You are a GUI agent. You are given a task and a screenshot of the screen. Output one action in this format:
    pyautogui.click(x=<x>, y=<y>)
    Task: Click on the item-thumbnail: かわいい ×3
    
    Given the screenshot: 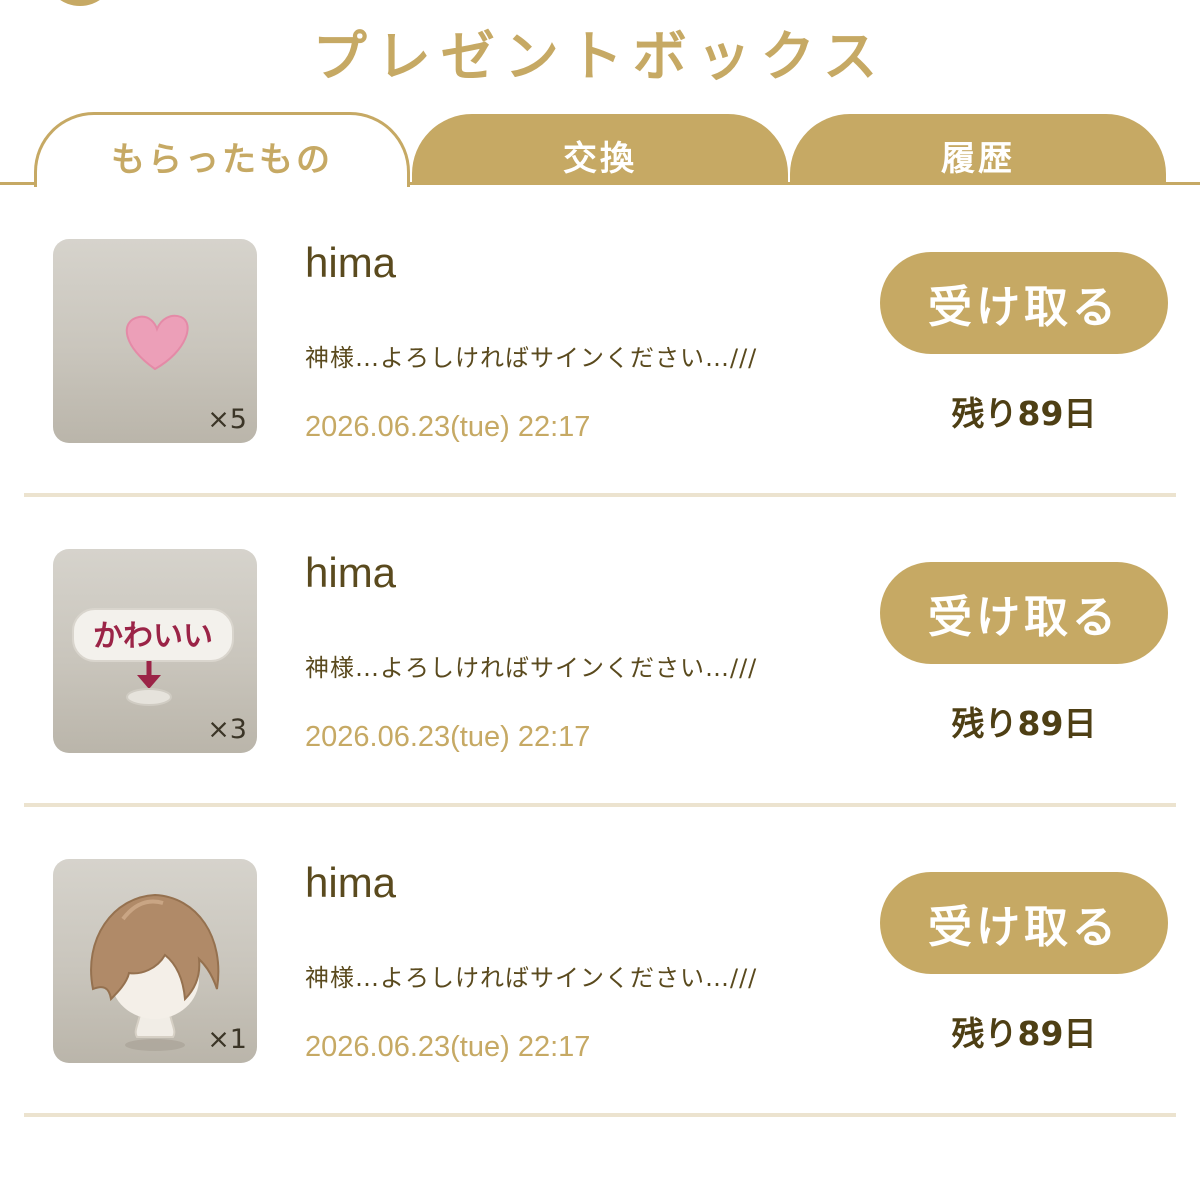 What is the action you would take?
    pyautogui.click(x=155, y=651)
    